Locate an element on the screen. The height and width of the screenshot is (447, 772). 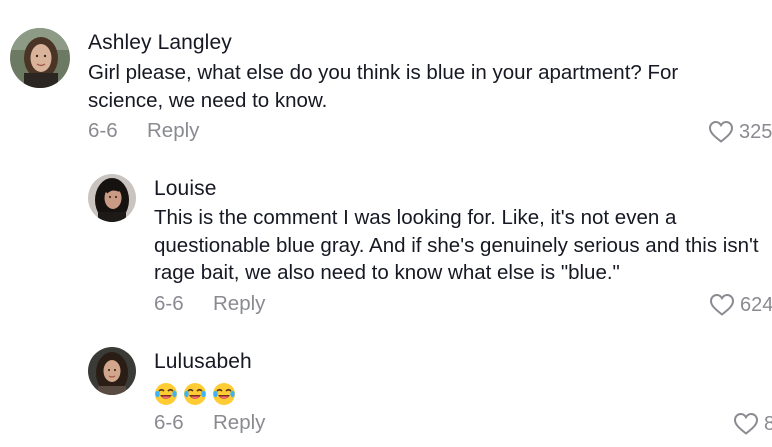
like-button: 8 is located at coordinates (752, 424).